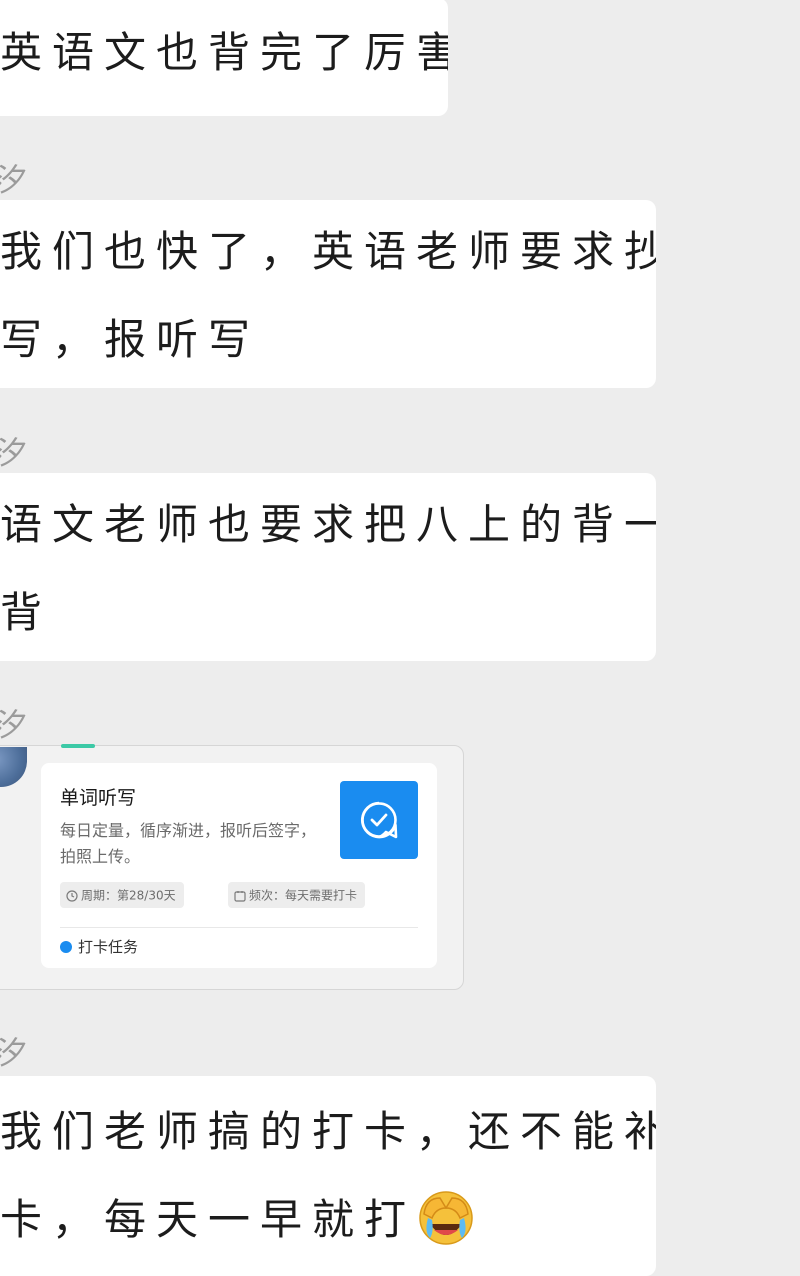  Describe the element at coordinates (303, 895) in the screenshot. I see `frequency-text: 频次：每天需要打卡` at that location.